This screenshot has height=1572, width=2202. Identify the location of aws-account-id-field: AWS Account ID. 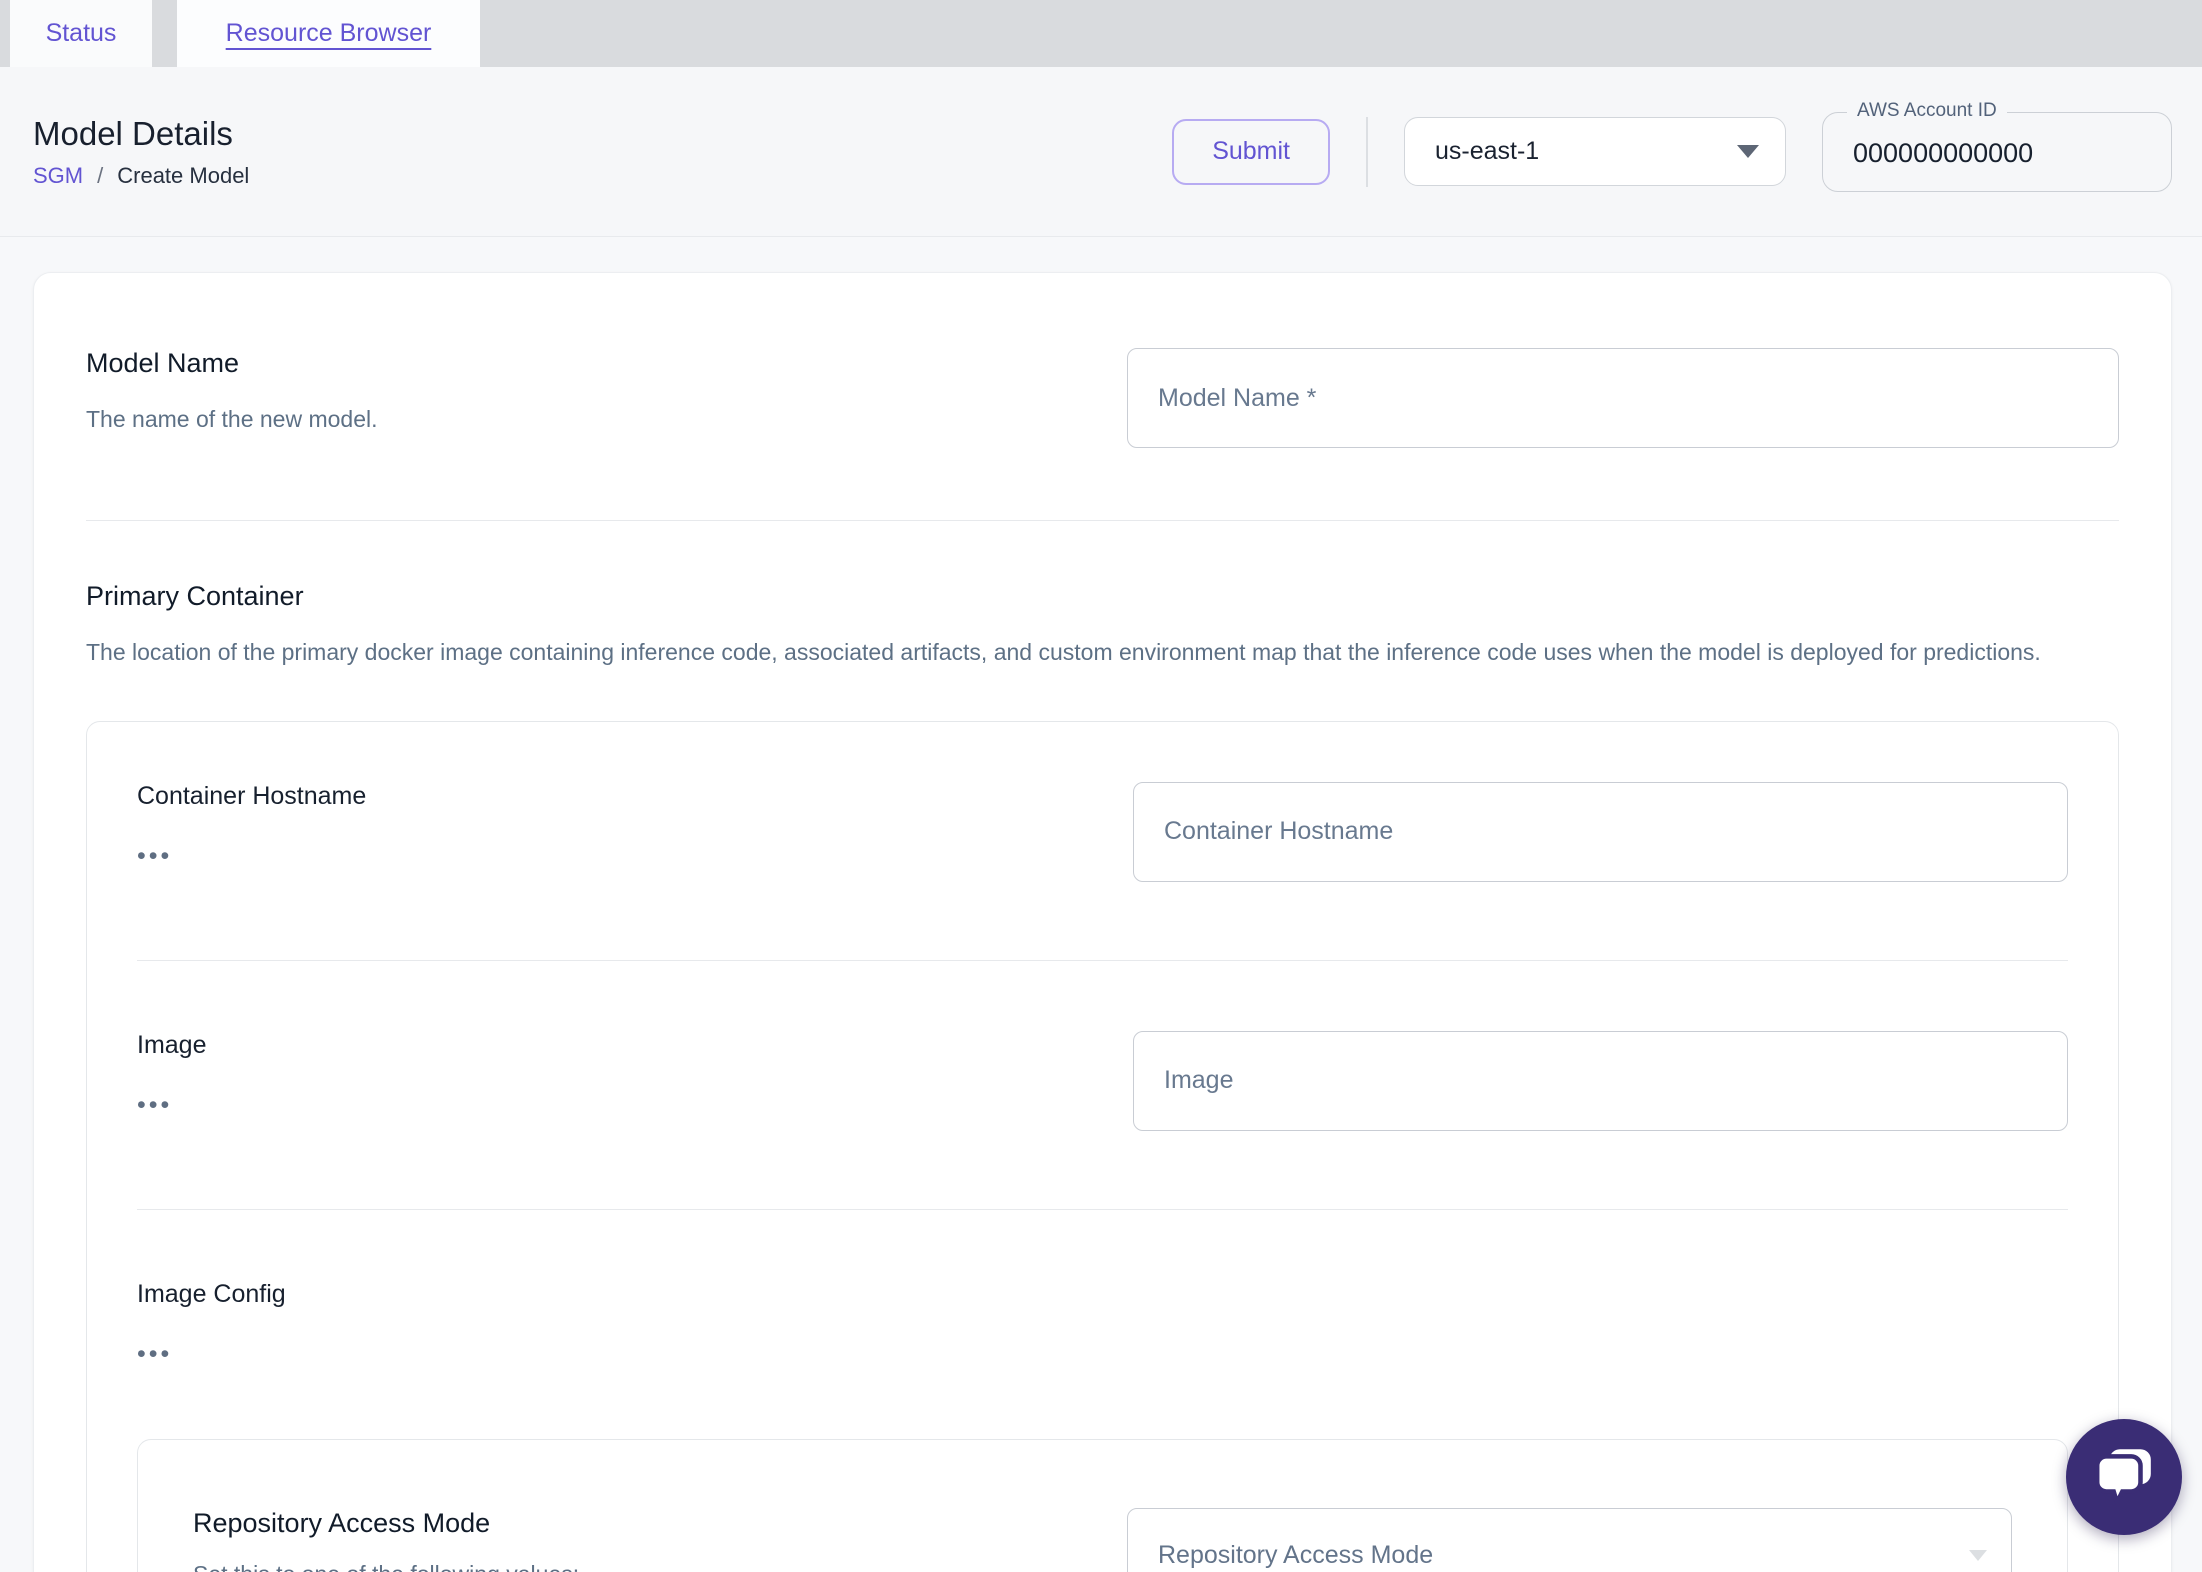
(1997, 145).